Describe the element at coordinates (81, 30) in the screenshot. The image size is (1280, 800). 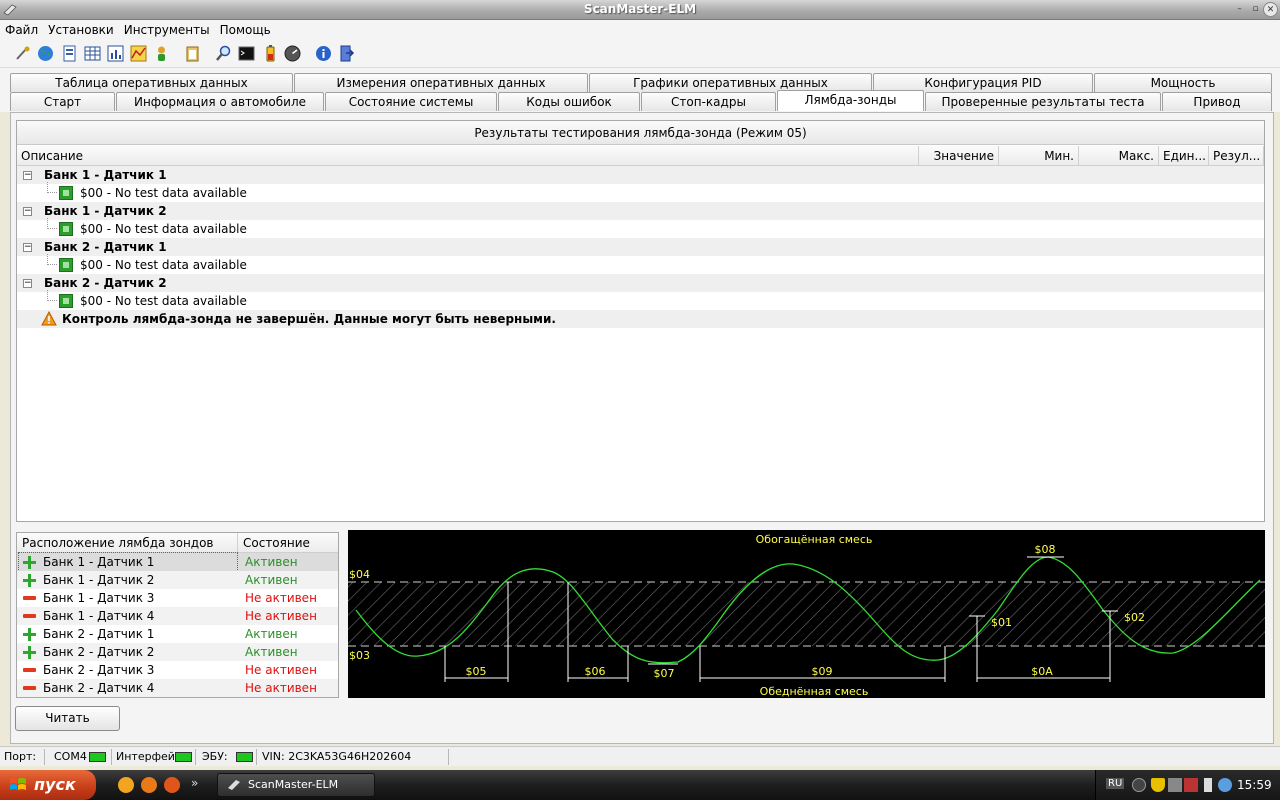
I see `menu-settings: Установки` at that location.